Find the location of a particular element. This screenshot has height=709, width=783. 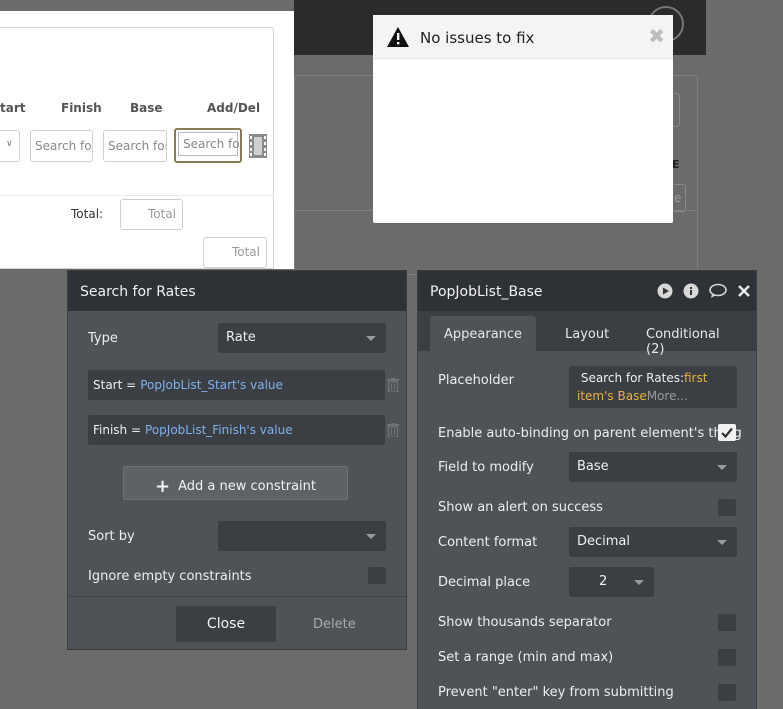

column-header-finish: Finish is located at coordinates (81, 108).